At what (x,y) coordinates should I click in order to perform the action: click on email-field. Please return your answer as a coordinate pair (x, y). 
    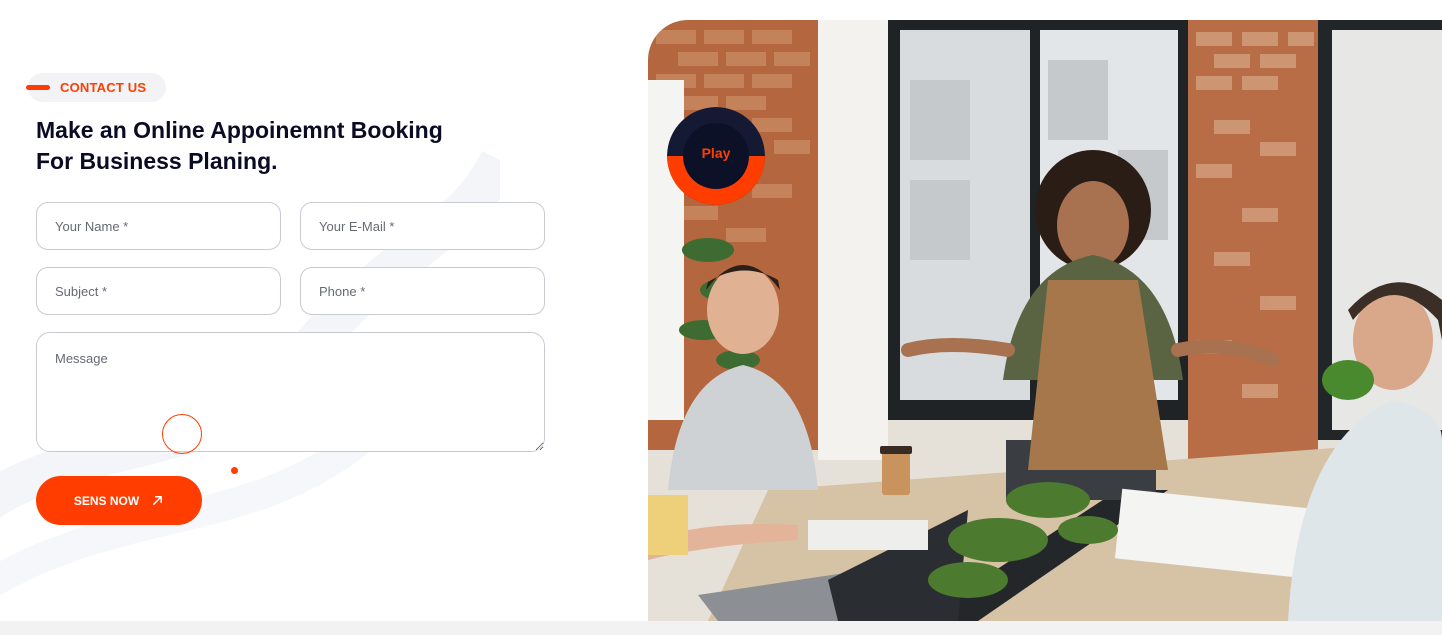
    Looking at the image, I should click on (422, 226).